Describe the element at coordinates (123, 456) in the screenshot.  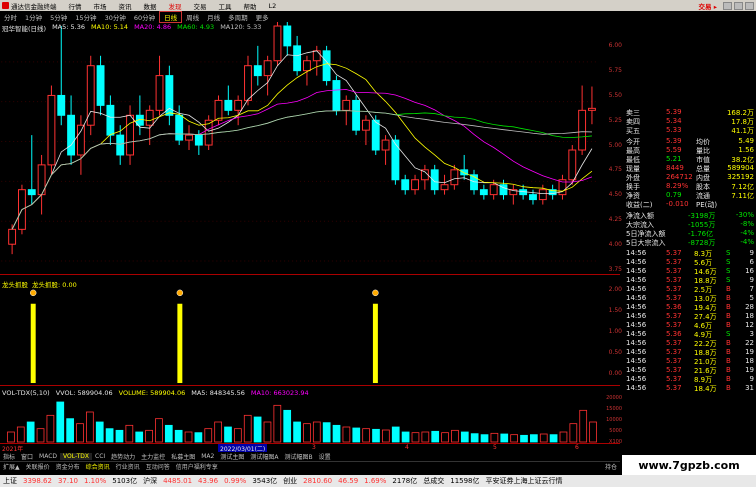
I see `indicator-tab: 趋势动力` at that location.